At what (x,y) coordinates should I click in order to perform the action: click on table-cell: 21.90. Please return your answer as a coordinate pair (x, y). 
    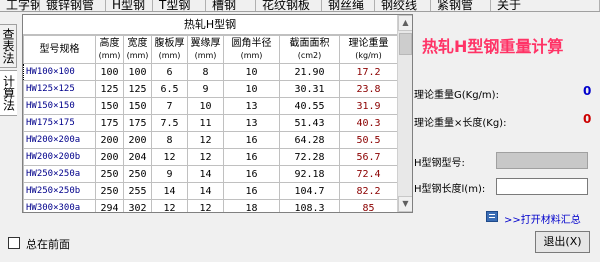
    Looking at the image, I should click on (309, 72).